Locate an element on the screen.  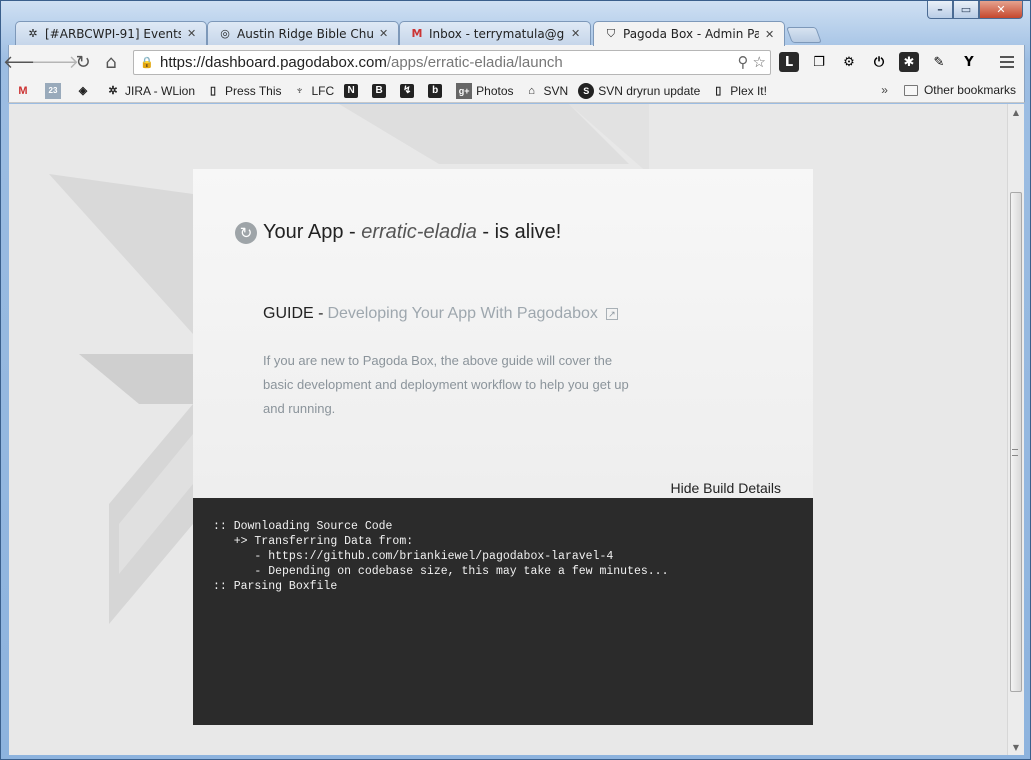
diamond-icon: ◈ is located at coordinates (83, 91).